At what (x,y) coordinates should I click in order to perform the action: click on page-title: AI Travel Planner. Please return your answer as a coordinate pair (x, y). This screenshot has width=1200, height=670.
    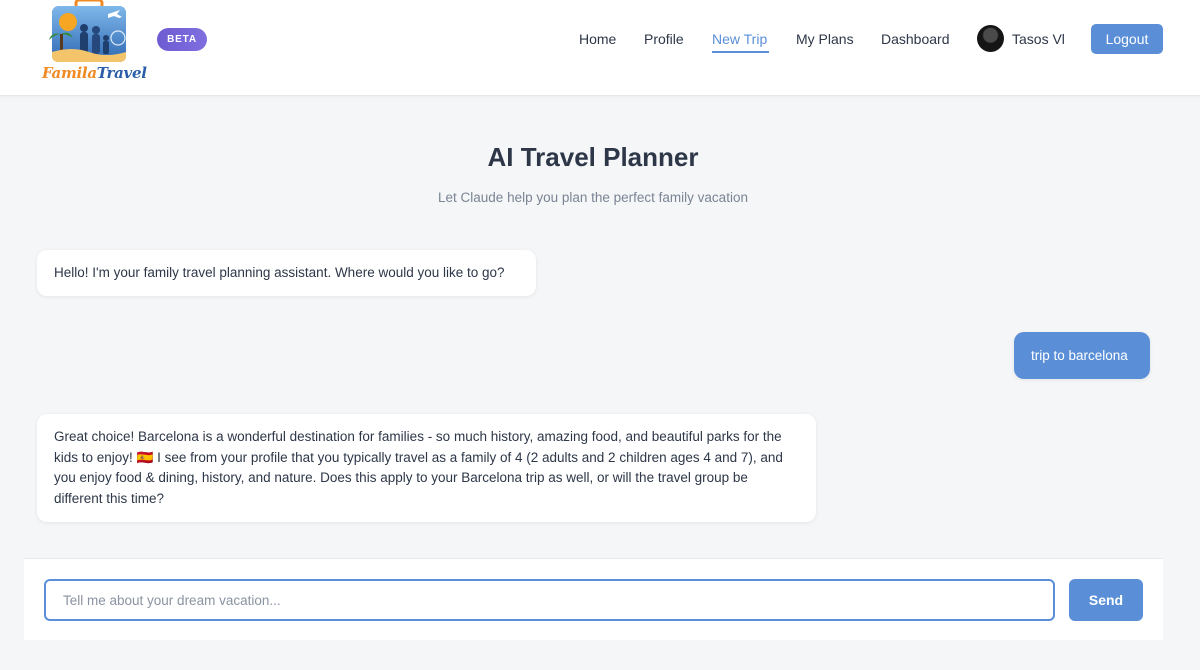
    Looking at the image, I should click on (593, 157).